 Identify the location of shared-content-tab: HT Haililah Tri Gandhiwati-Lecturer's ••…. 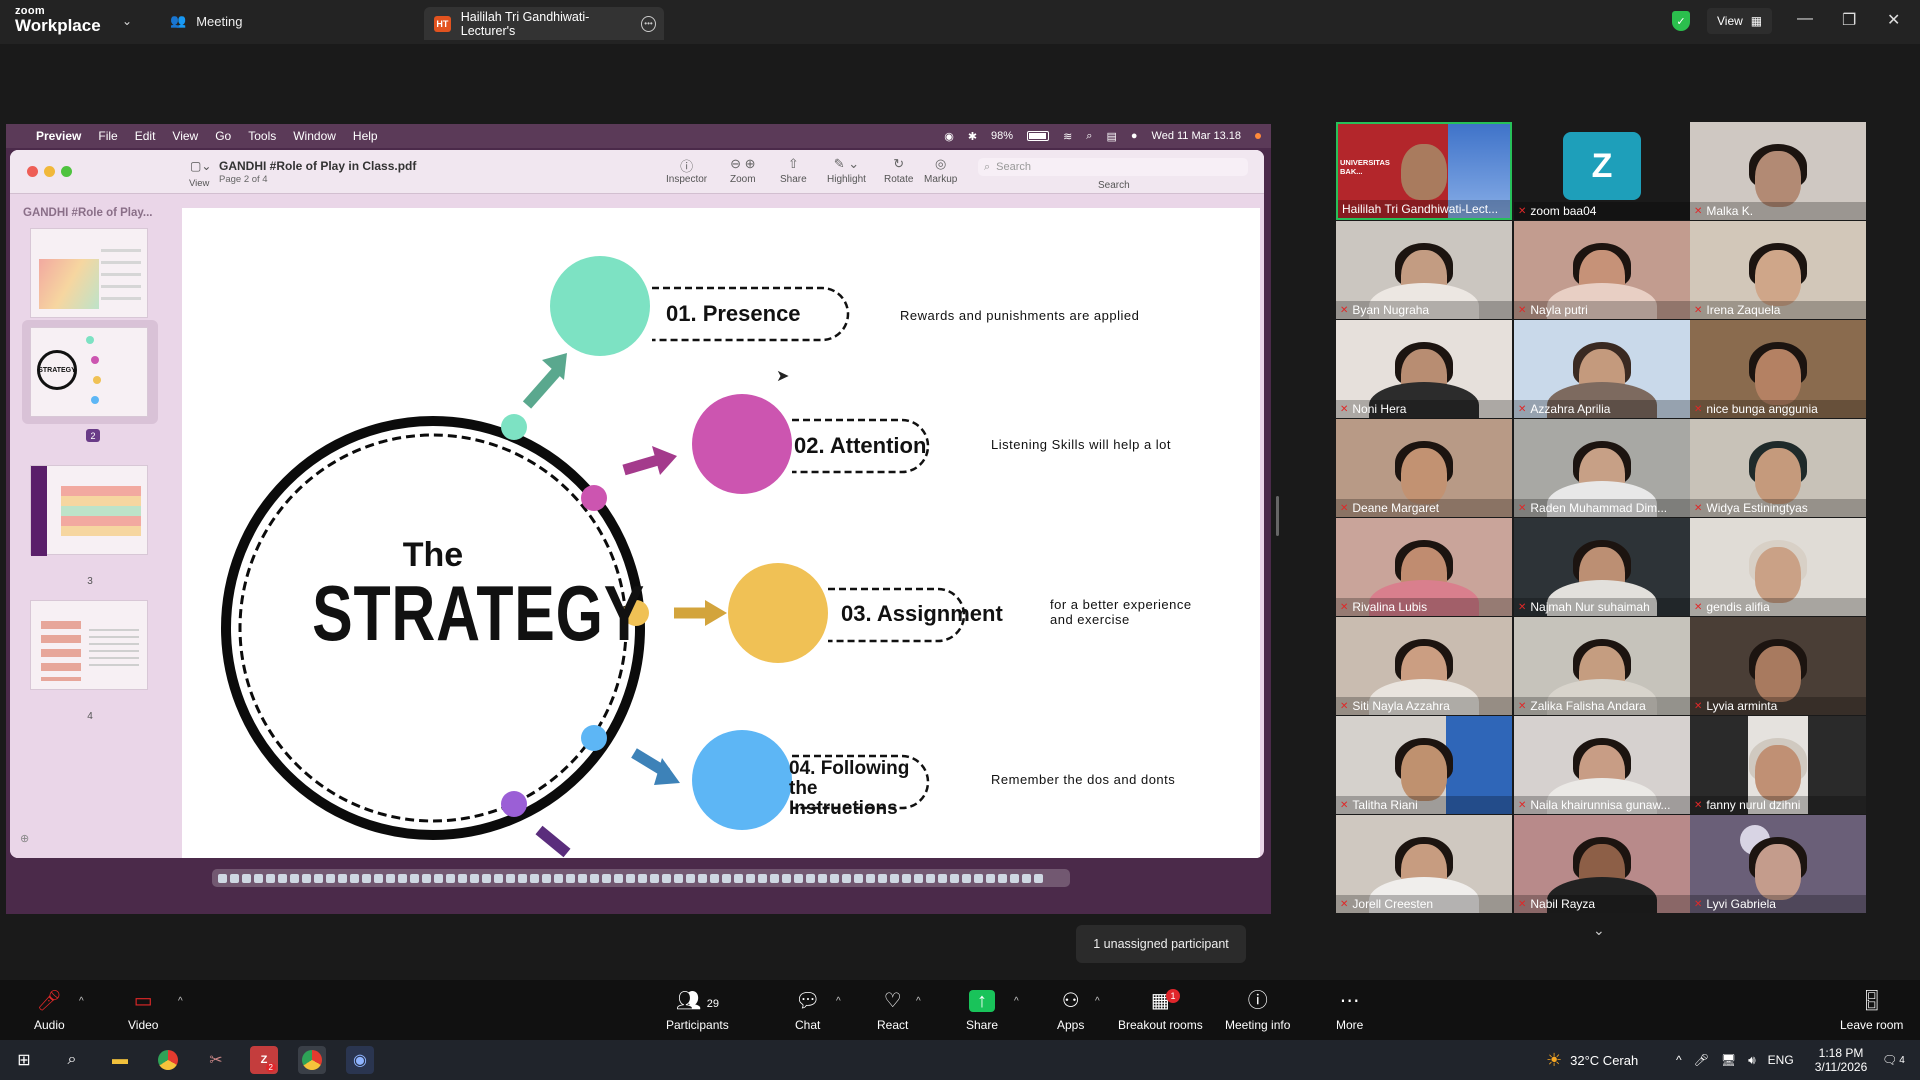
(544, 23).